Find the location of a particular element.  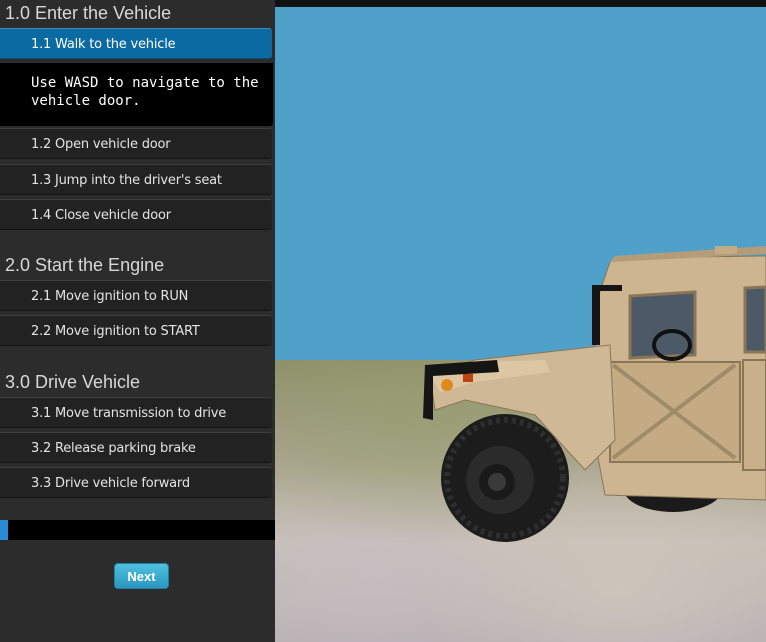

step-ignition-start: 2.2 Move ignition to START is located at coordinates (136, 330).